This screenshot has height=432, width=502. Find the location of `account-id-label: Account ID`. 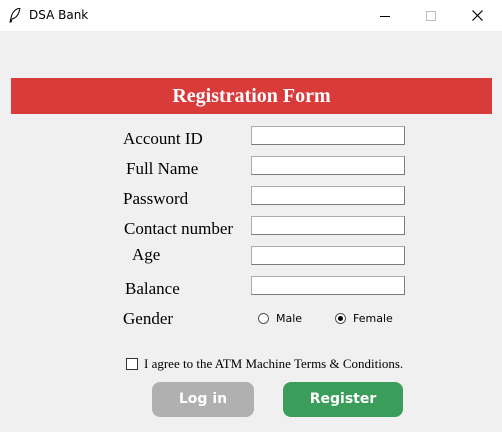

account-id-label: Account ID is located at coordinates (163, 138).